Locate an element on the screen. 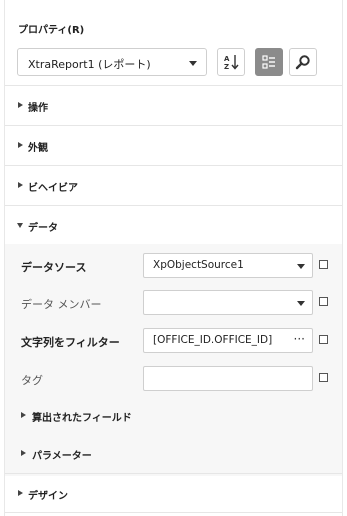 This screenshot has height=516, width=347. report-selector-value: XtraReport1 (レポート) is located at coordinates (89, 64).